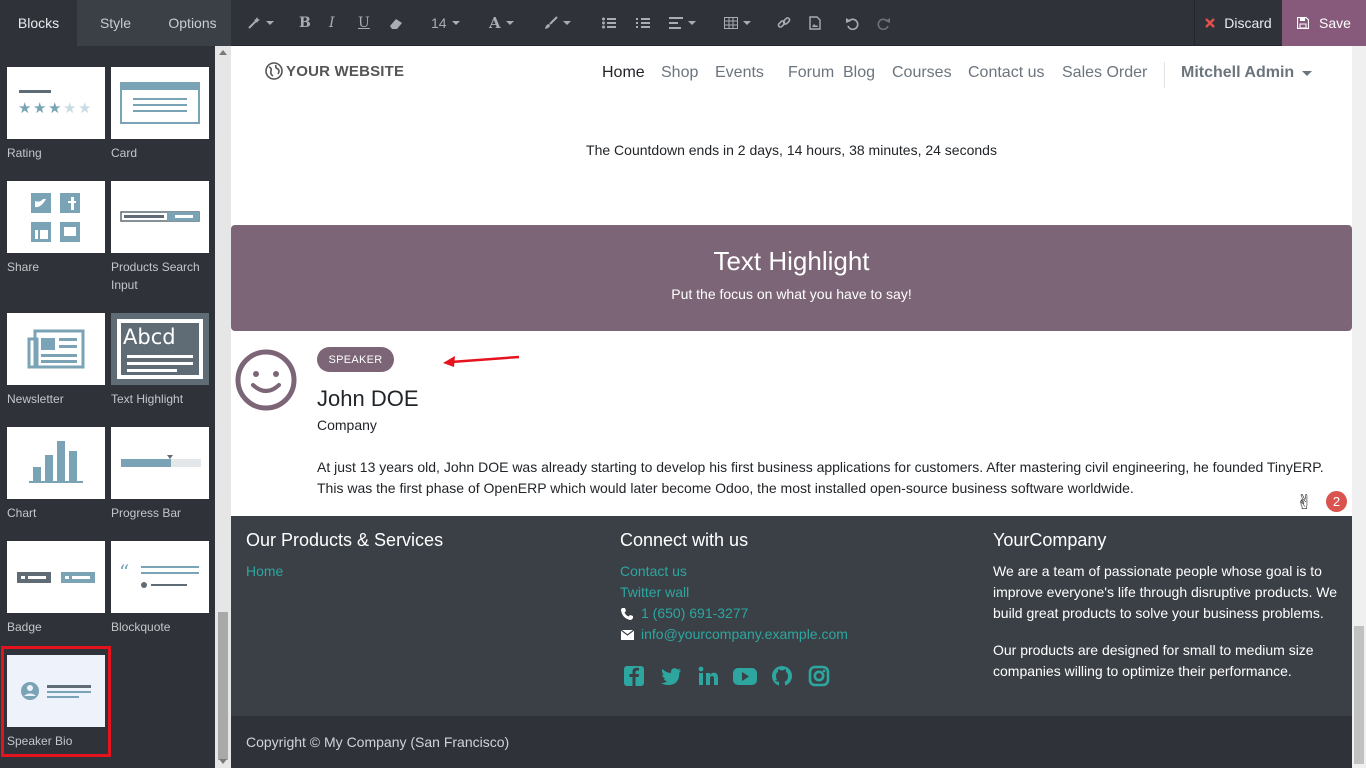 This screenshot has width=1366, height=768. I want to click on newsletter-thumbnail, so click(56, 349).